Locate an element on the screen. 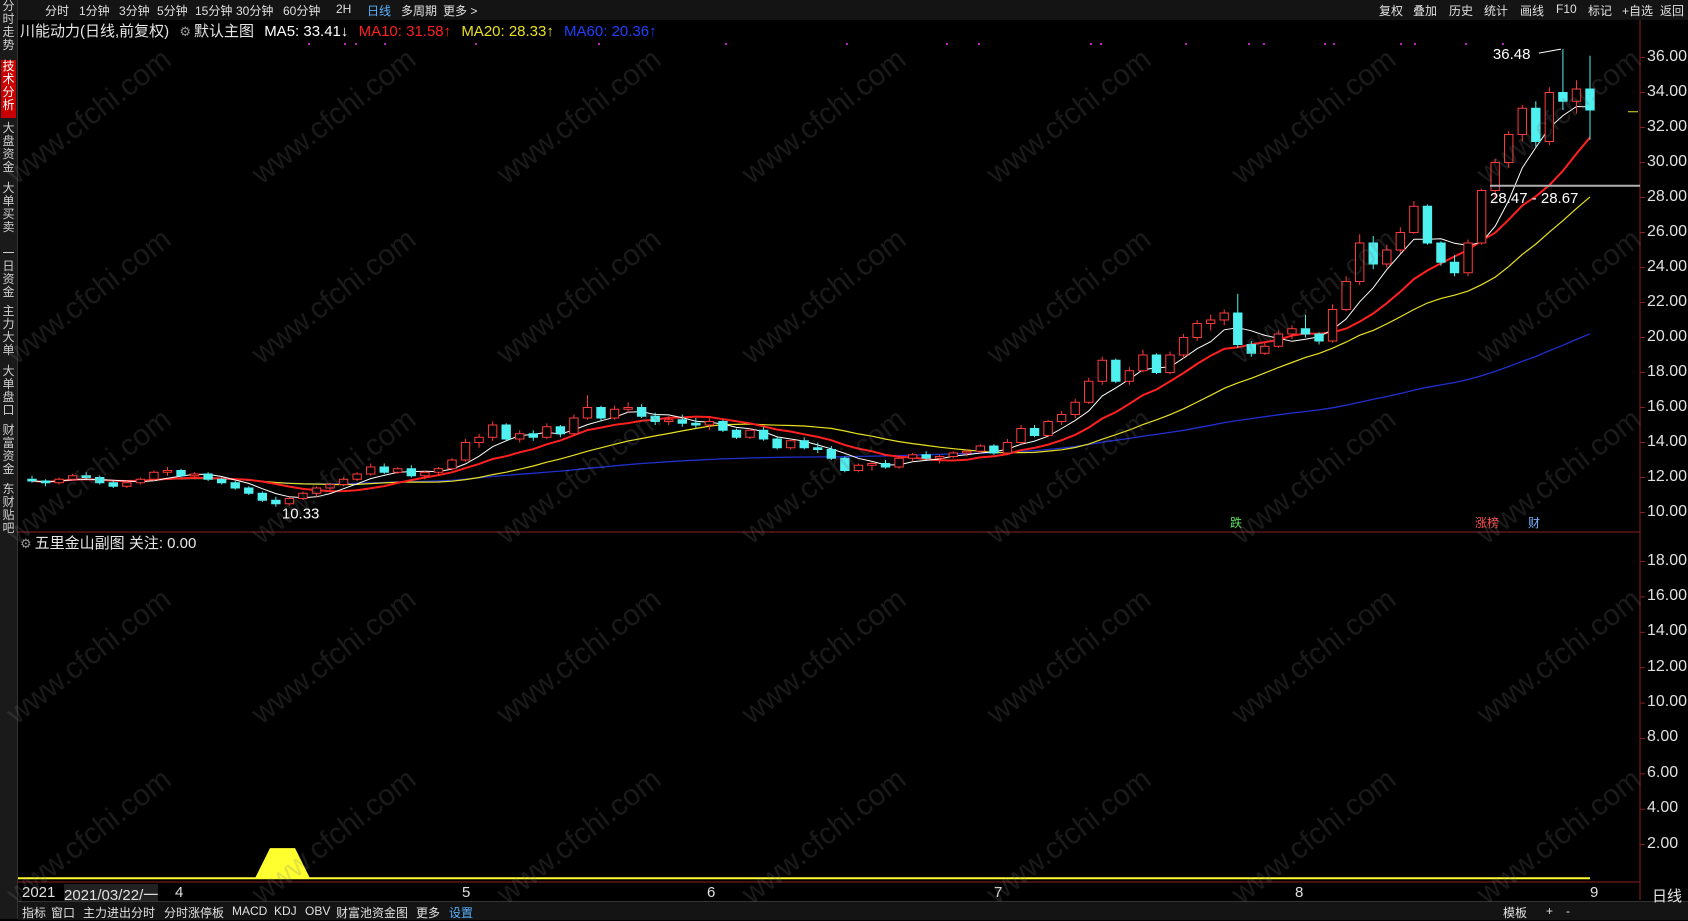 The height and width of the screenshot is (921, 1688). indicator-tab-0: 指标 is located at coordinates (34, 912).